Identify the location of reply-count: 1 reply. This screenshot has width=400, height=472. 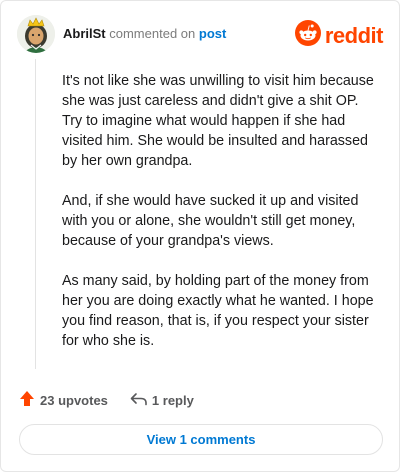
(172, 400).